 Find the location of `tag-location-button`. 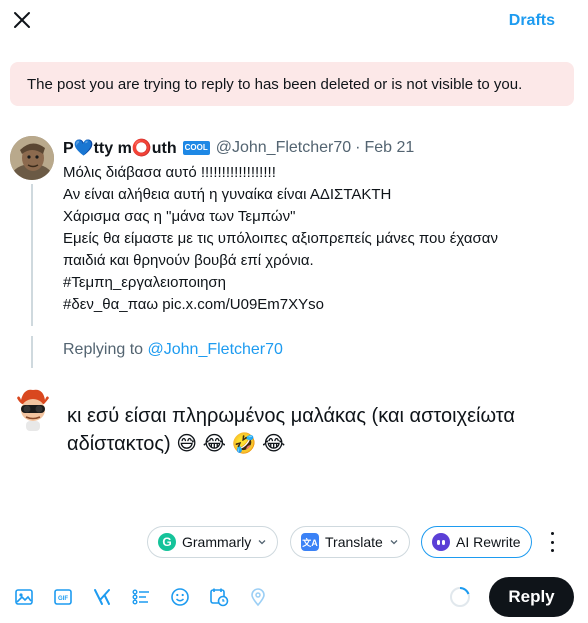

tag-location-button is located at coordinates (258, 597).